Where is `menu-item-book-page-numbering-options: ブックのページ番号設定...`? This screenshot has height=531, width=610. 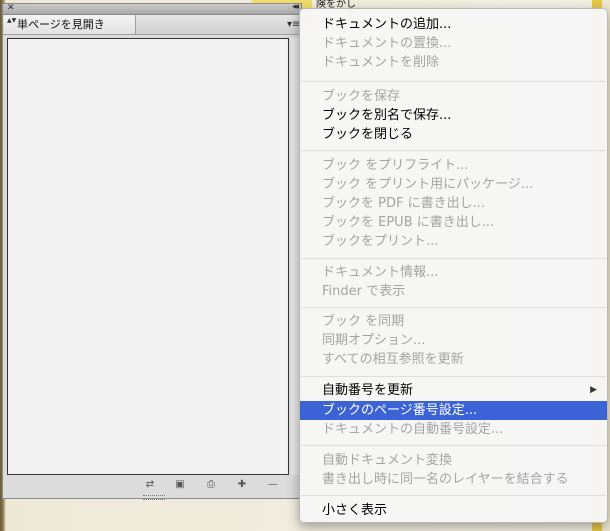
menu-item-book-page-numbering-options: ブックのページ番号設定... is located at coordinates (453, 410).